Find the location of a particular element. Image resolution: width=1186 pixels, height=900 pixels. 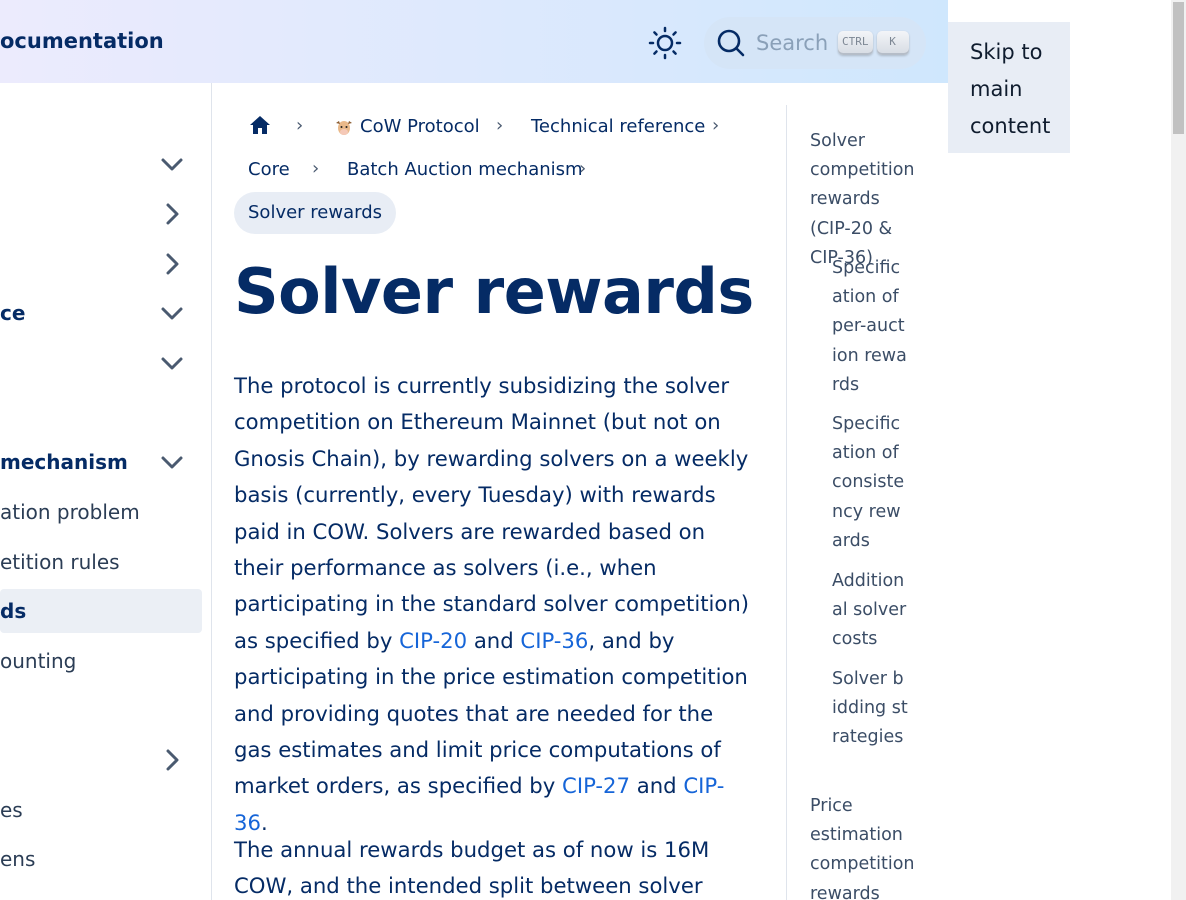

sidebar-item-label: ounting is located at coordinates (38, 661).